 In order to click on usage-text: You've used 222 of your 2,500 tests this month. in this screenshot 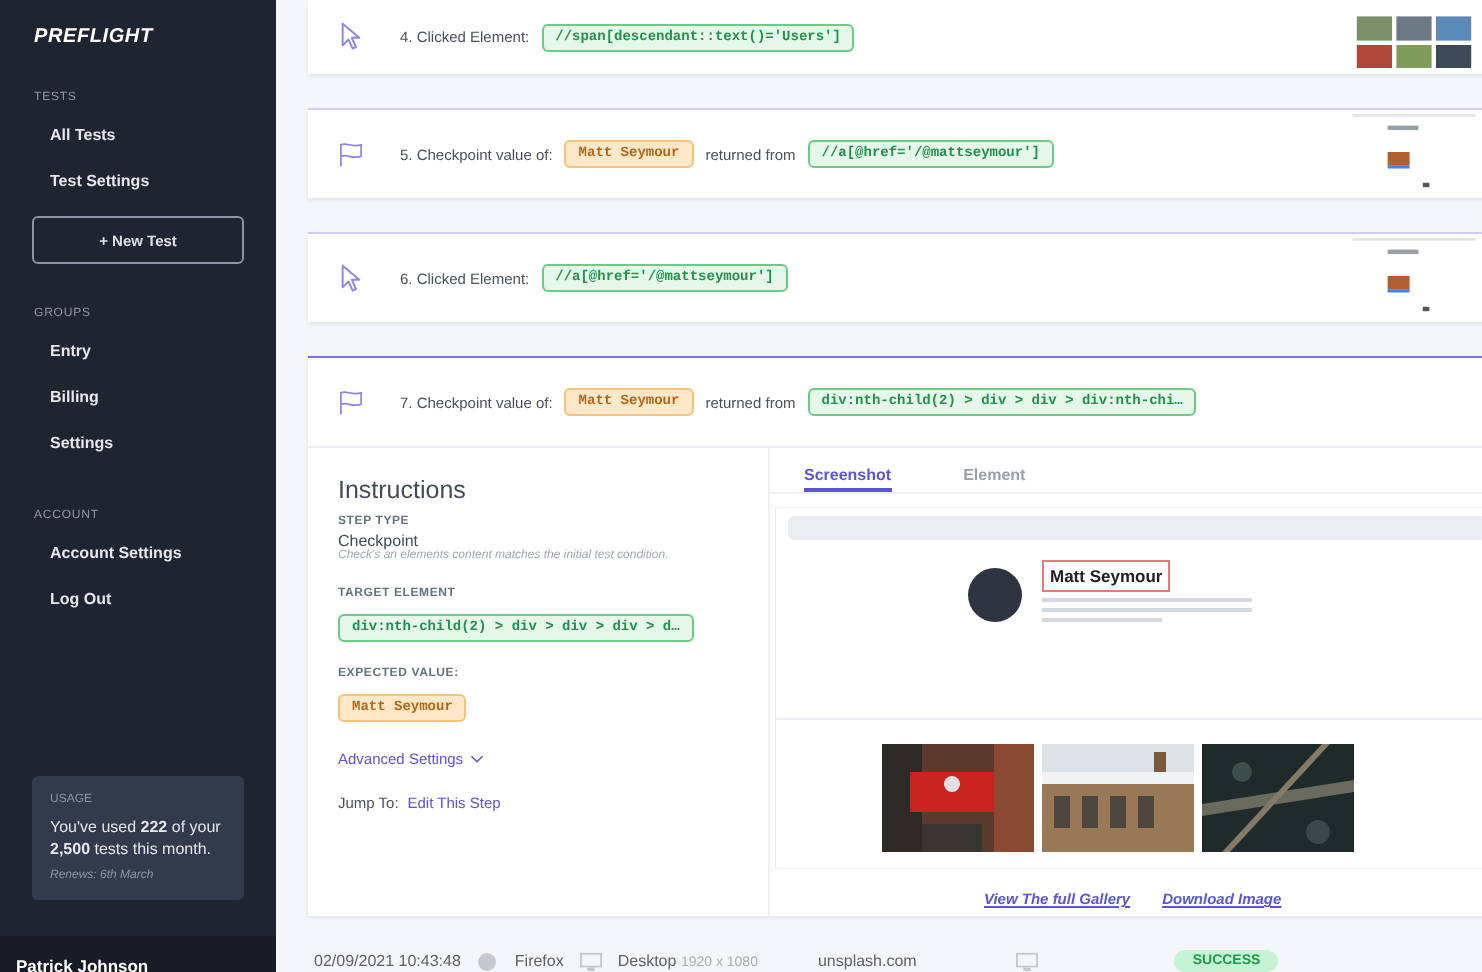, I will do `click(136, 838)`.